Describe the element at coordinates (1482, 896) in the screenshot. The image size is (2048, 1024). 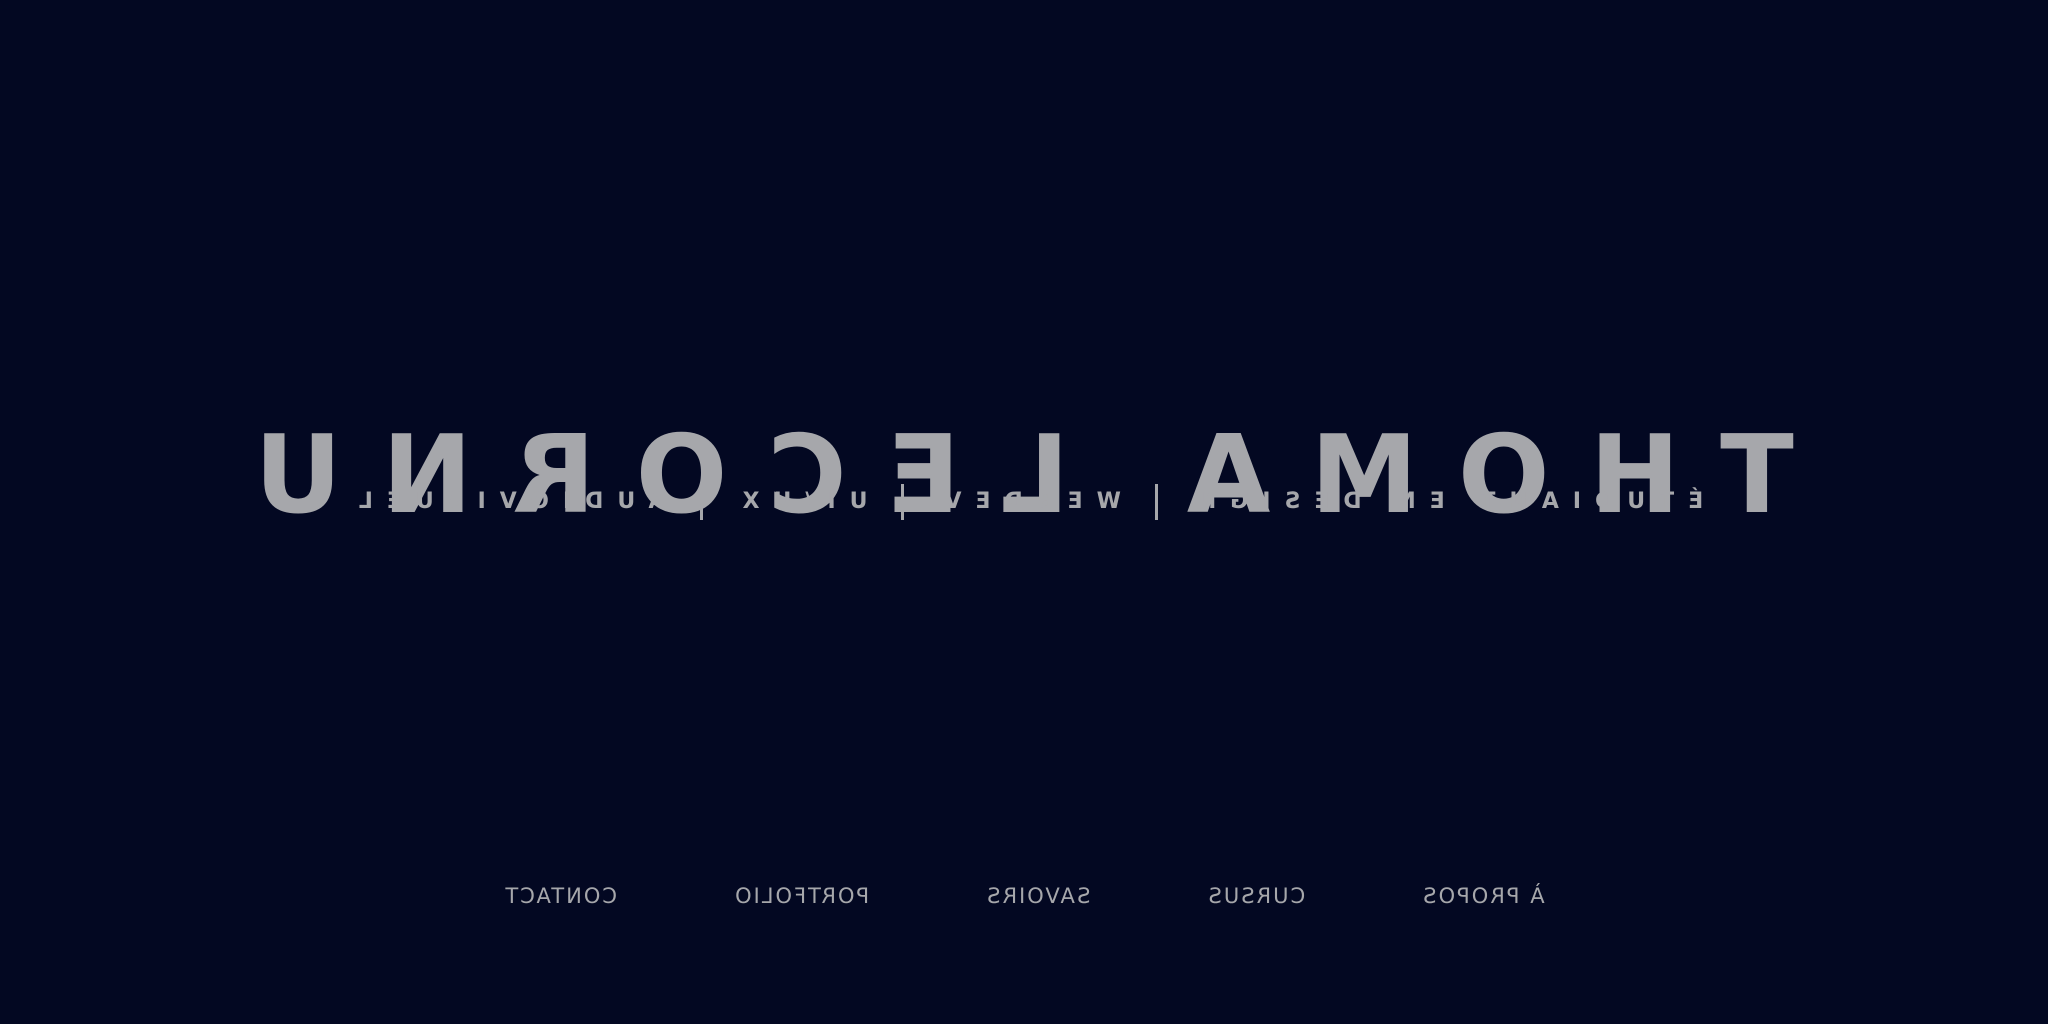
I see `nav-a-propos: À PROPOS` at that location.